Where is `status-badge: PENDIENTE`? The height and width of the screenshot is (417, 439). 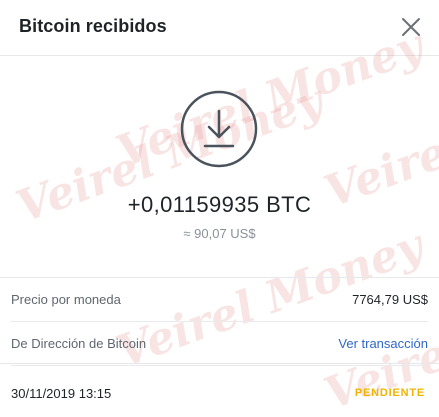 status-badge: PENDIENTE is located at coordinates (389, 393).